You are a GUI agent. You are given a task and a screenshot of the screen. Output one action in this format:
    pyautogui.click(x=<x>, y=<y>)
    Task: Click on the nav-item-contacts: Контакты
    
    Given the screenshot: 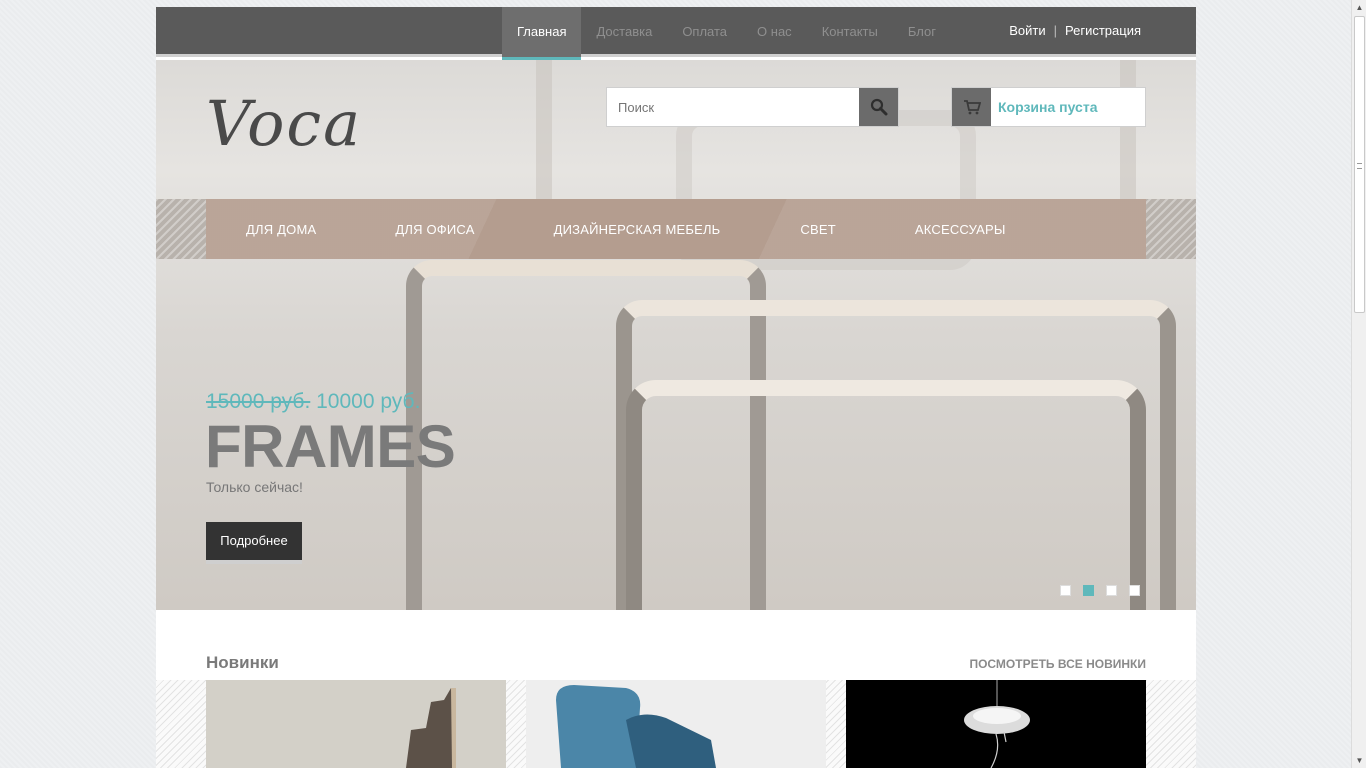 What is the action you would take?
    pyautogui.click(x=850, y=32)
    